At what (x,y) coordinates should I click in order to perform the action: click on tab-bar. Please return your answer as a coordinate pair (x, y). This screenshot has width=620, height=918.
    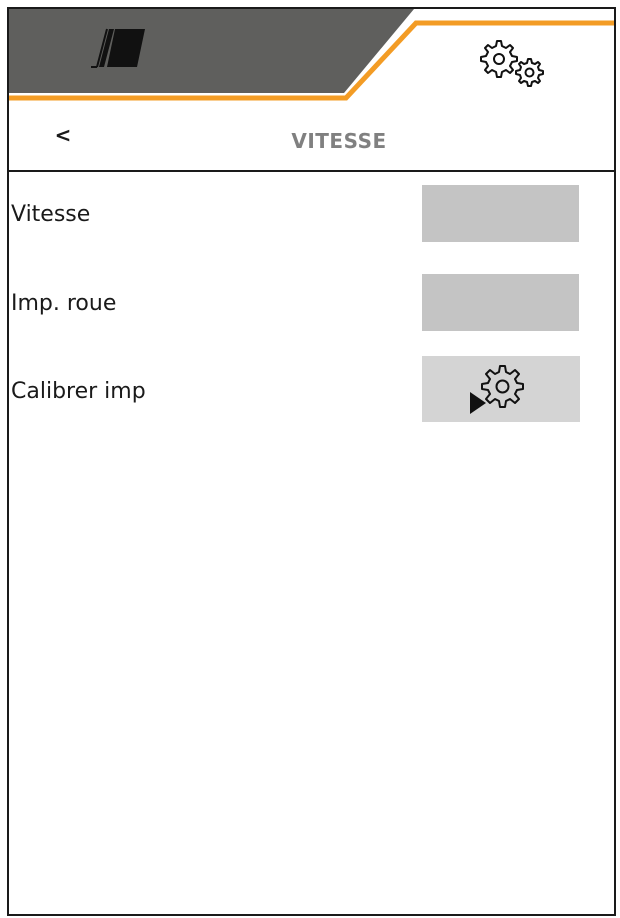
    Looking at the image, I should click on (311, 57).